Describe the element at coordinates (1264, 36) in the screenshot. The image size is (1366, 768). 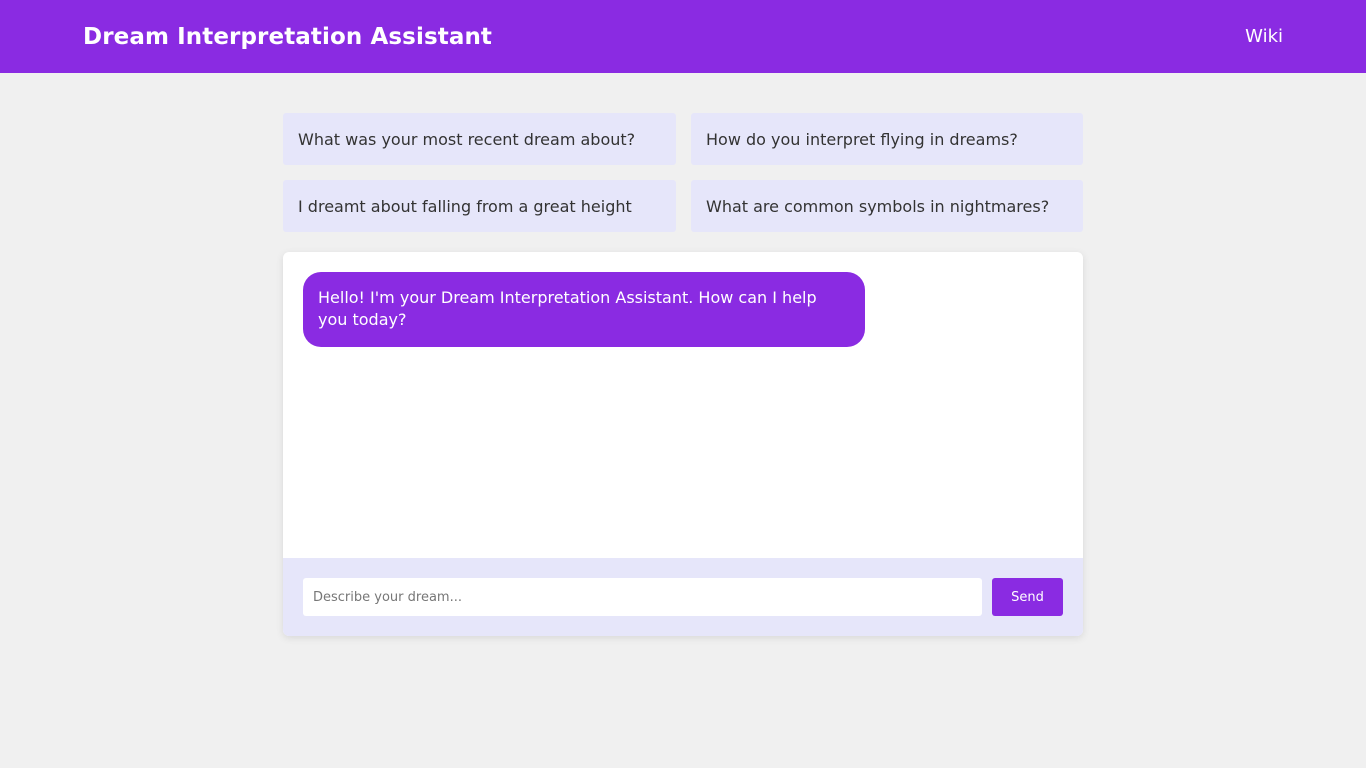
I see `wiki-link: Wiki` at that location.